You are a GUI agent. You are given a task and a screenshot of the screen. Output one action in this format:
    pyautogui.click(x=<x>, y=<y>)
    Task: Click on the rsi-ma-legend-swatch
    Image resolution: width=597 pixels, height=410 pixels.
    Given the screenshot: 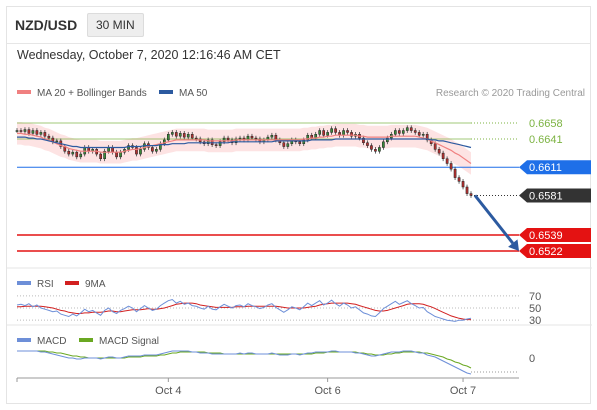 What is the action you would take?
    pyautogui.click(x=72, y=283)
    